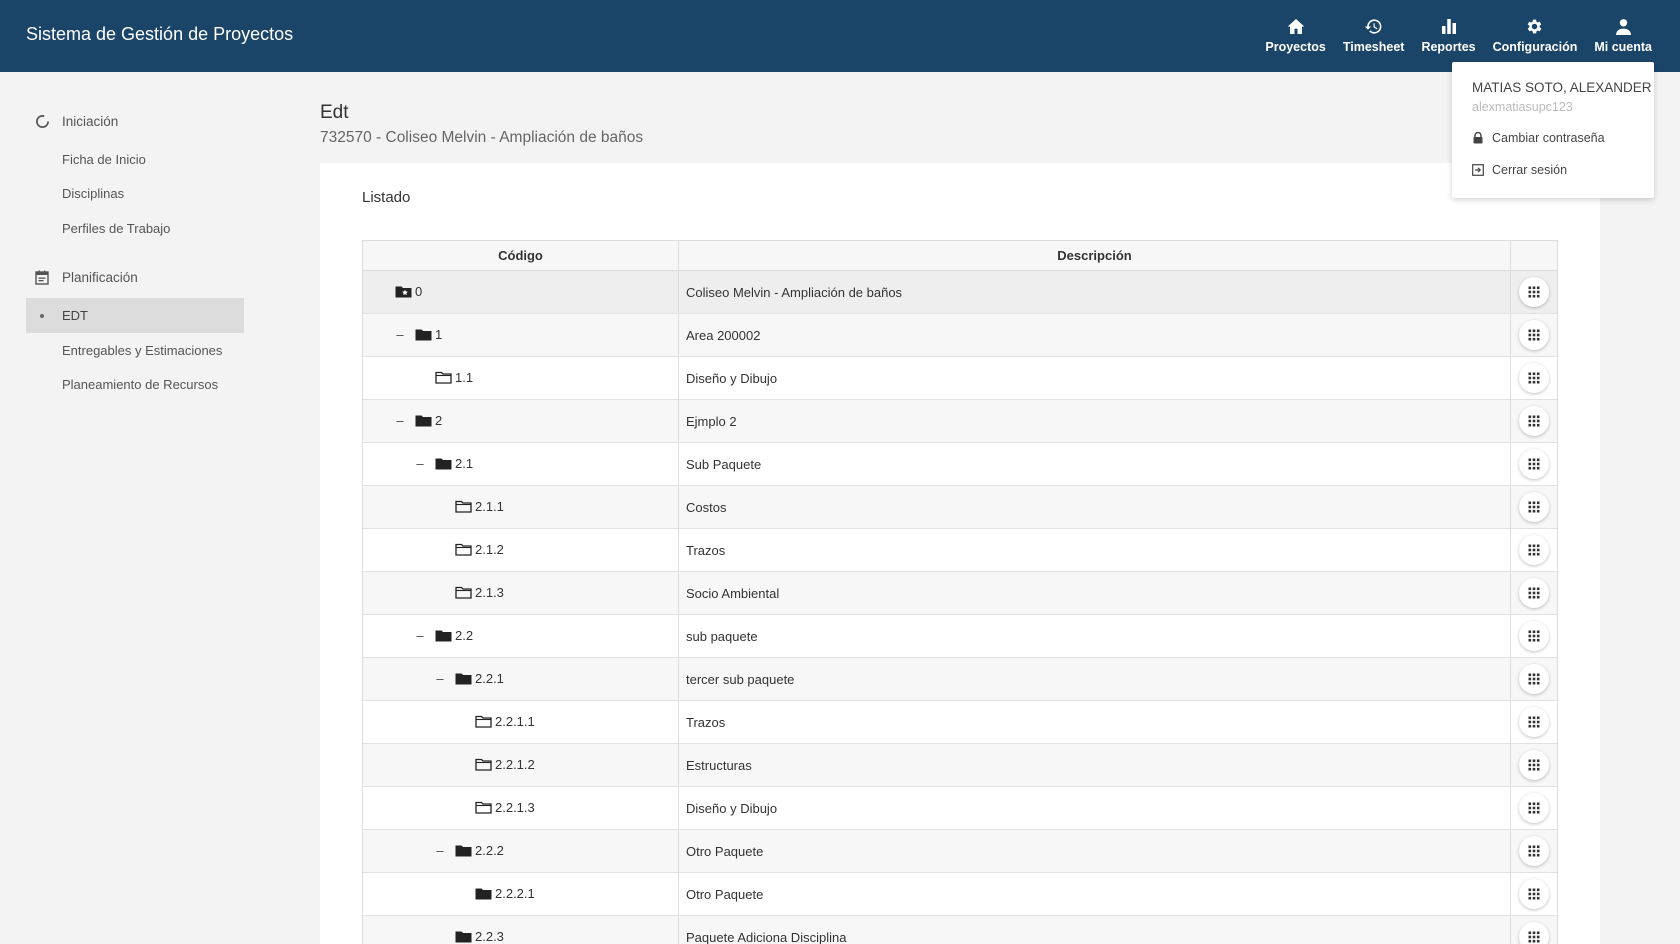 This screenshot has width=1680, height=944. What do you see at coordinates (1448, 47) in the screenshot?
I see `nav-label: Reportes` at bounding box center [1448, 47].